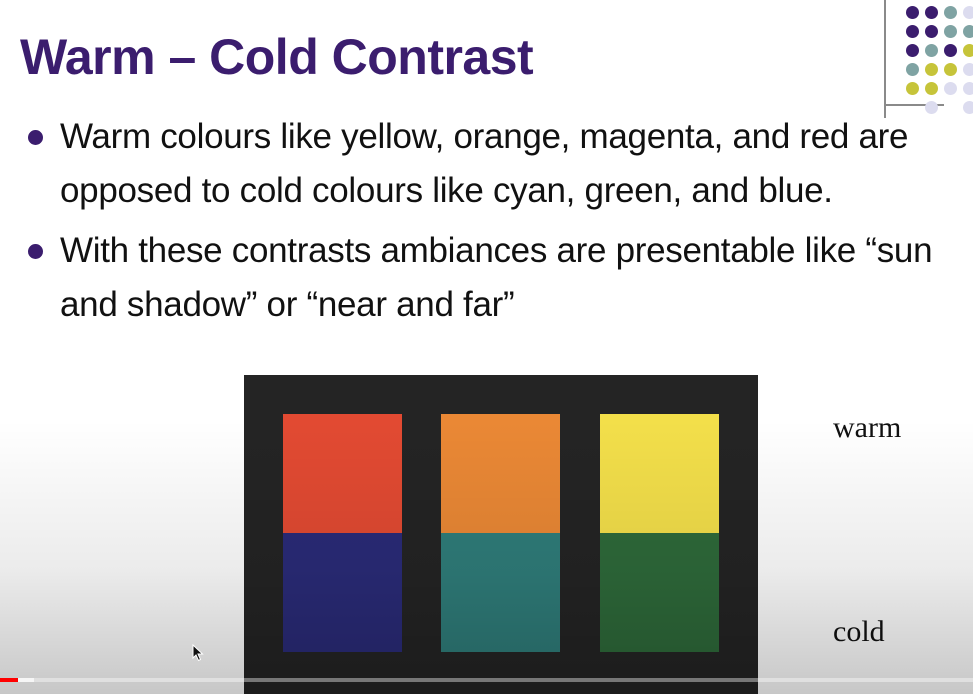 The height and width of the screenshot is (694, 973). I want to click on warm-swatch-red, so click(342, 473).